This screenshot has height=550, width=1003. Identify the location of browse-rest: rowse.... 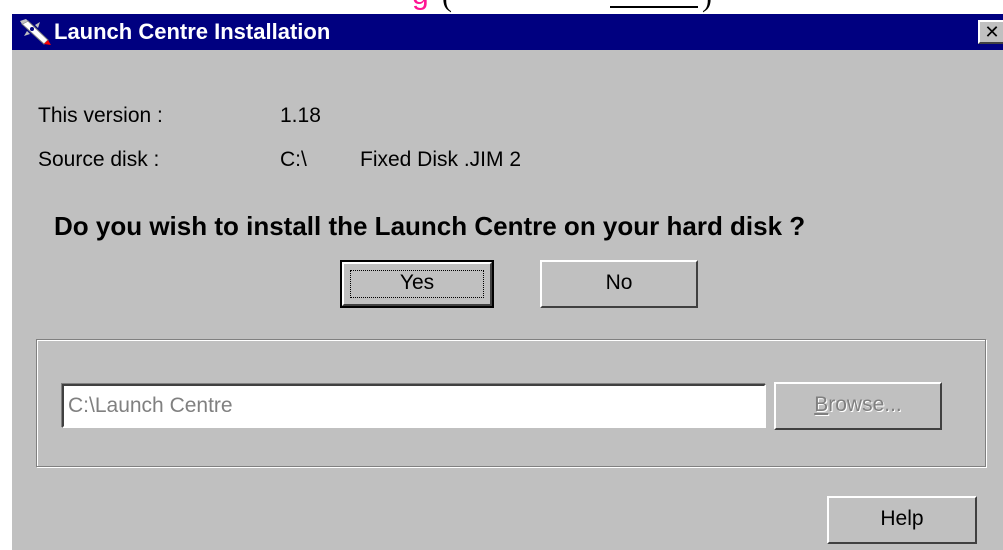
(865, 404).